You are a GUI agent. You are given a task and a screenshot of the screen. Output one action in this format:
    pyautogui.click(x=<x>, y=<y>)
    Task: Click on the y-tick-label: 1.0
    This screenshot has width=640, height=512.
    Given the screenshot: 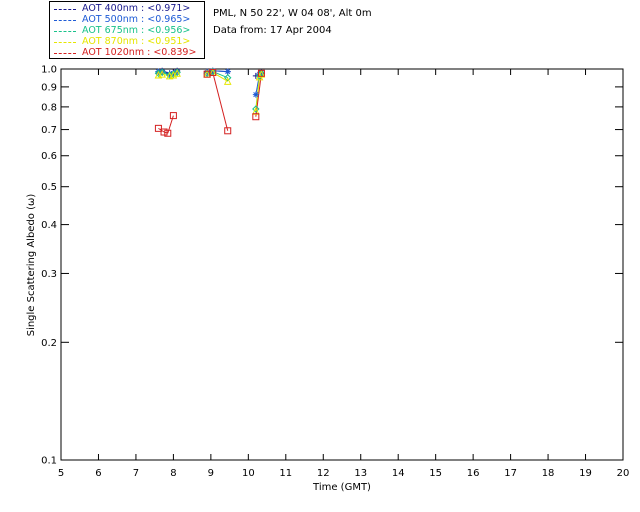 What is the action you would take?
    pyautogui.click(x=49, y=70)
    